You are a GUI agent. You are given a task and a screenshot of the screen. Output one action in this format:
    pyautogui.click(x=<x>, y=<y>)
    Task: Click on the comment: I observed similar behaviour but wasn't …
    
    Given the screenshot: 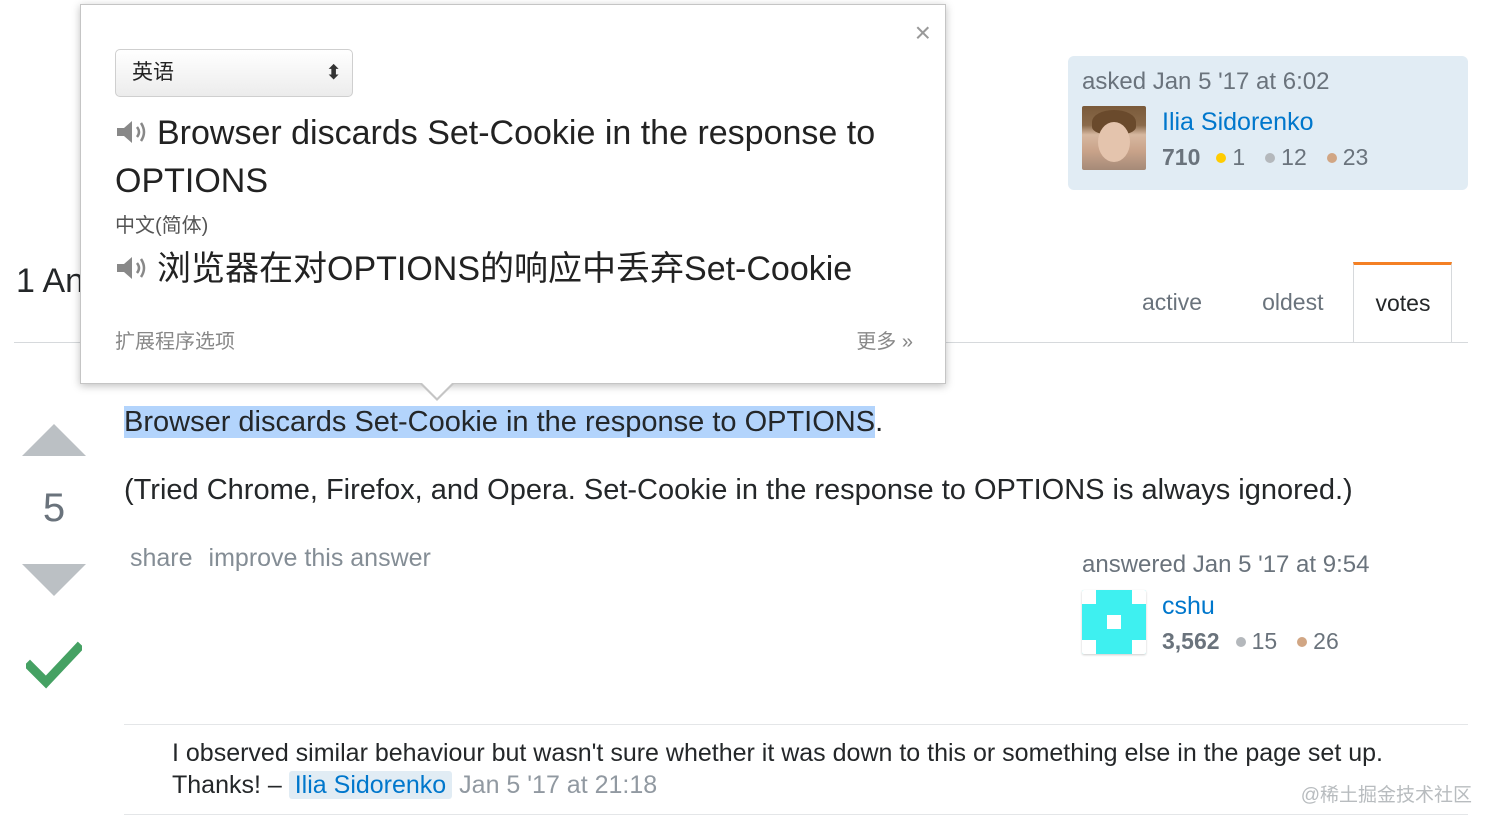 What is the action you would take?
    pyautogui.click(x=817, y=769)
    